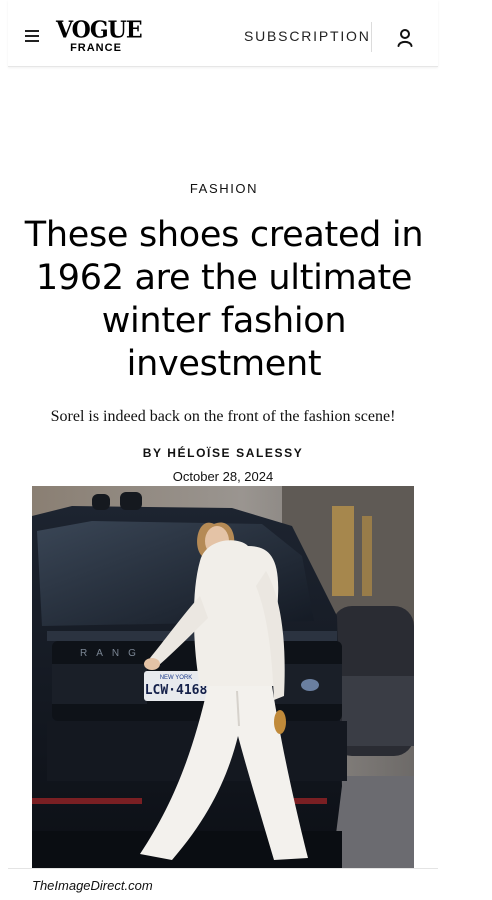 The image size is (492, 900). I want to click on article-category: FASHION, so click(224, 188).